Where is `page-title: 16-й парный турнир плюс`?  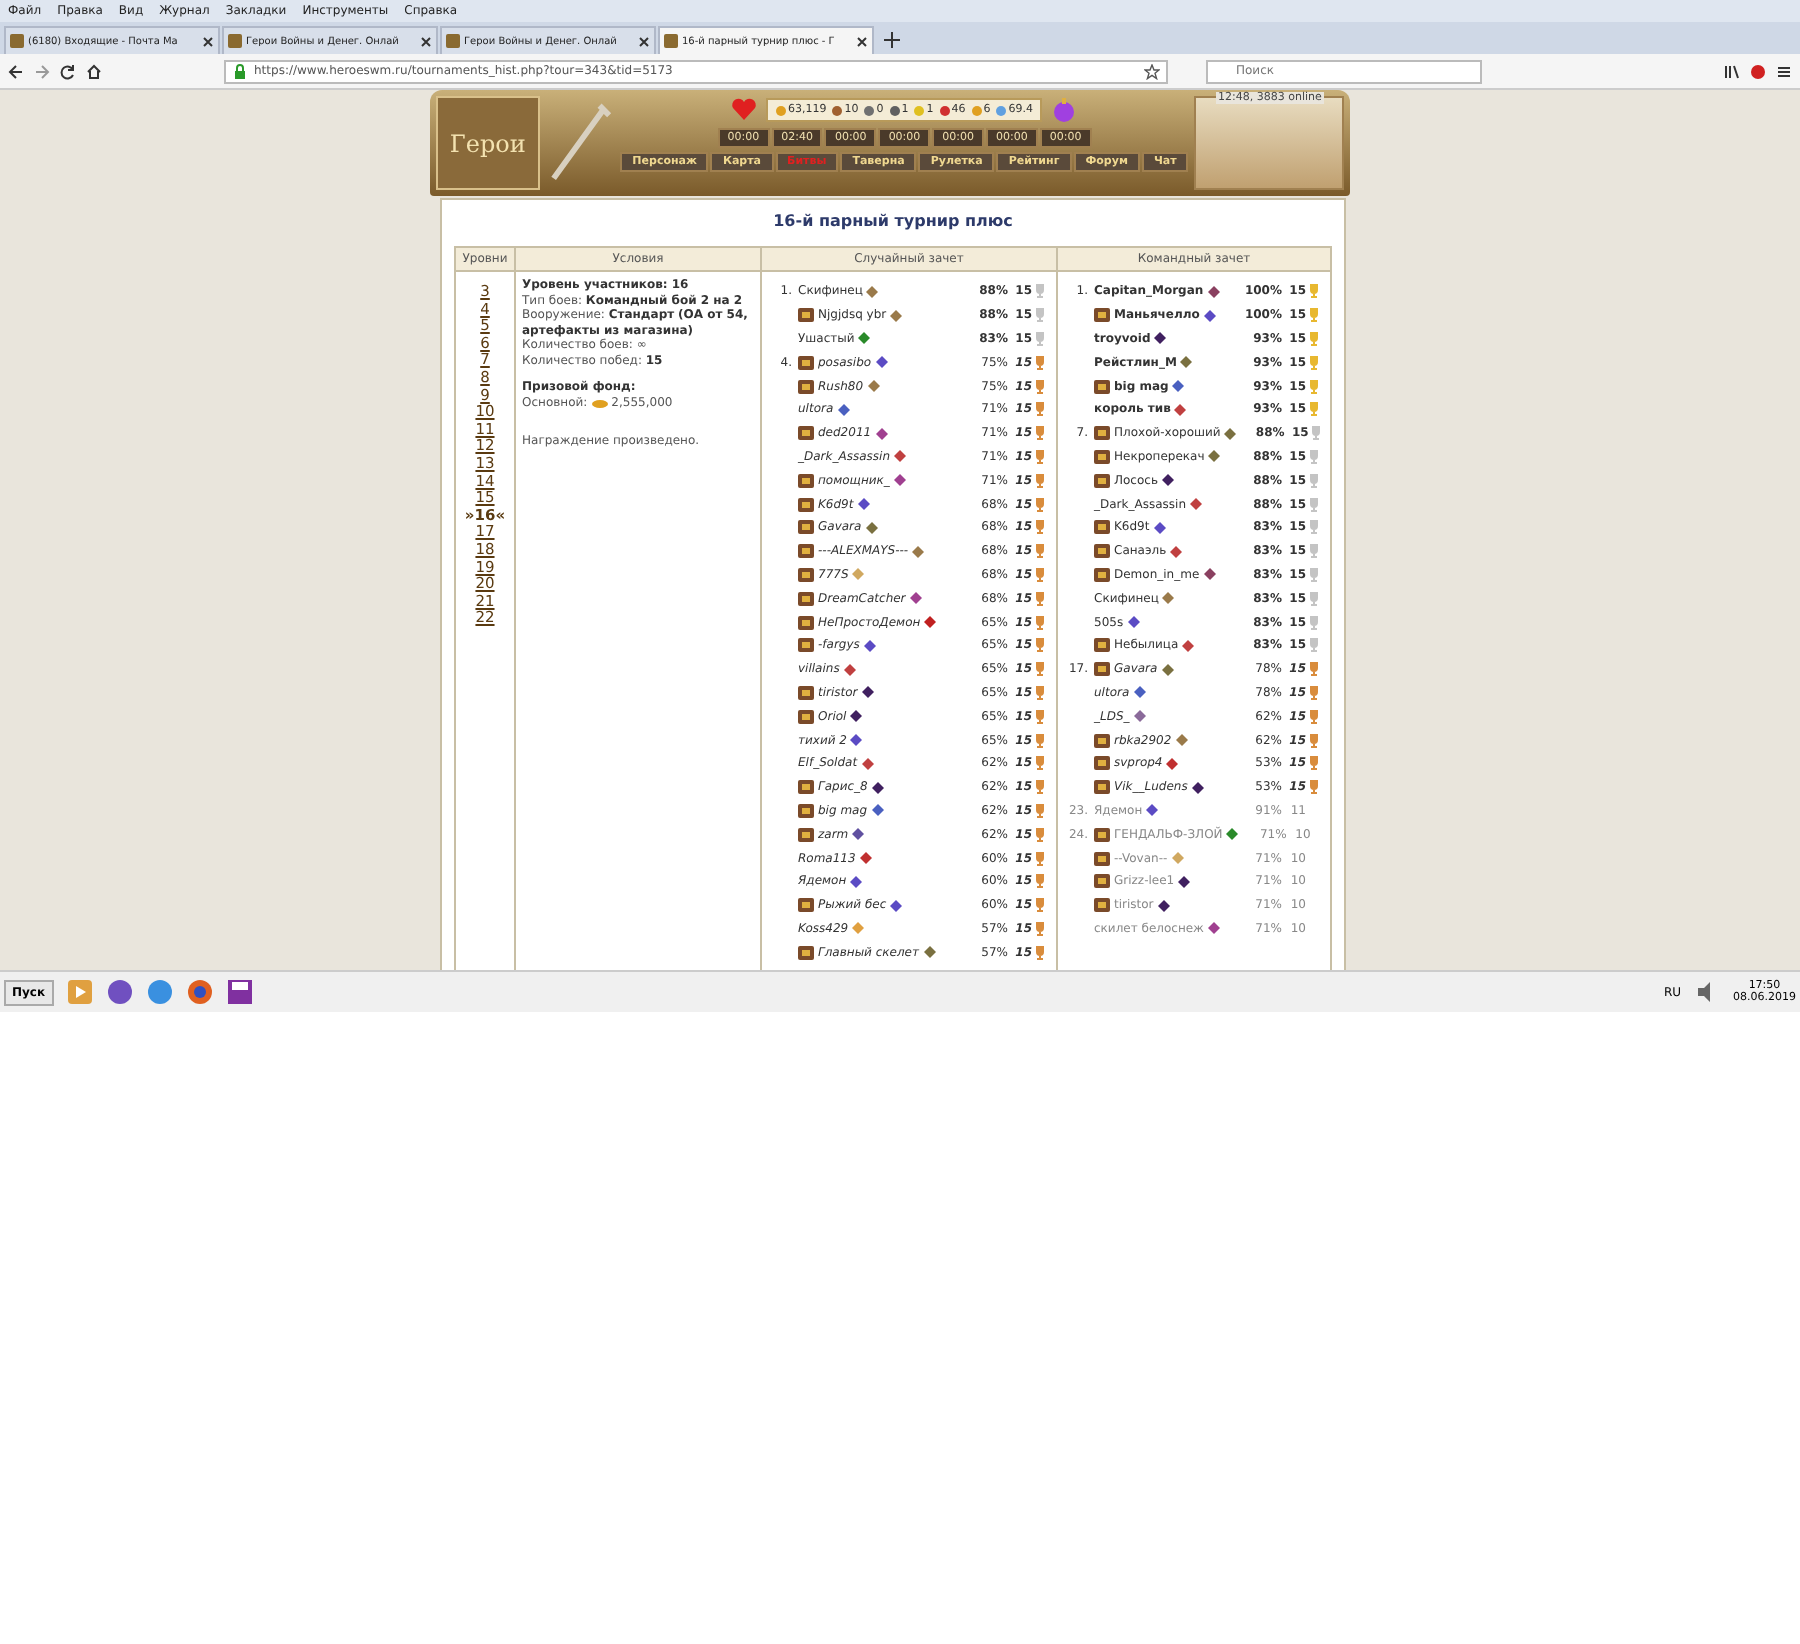
page-title: 16-й парный турнир плюс is located at coordinates (893, 221).